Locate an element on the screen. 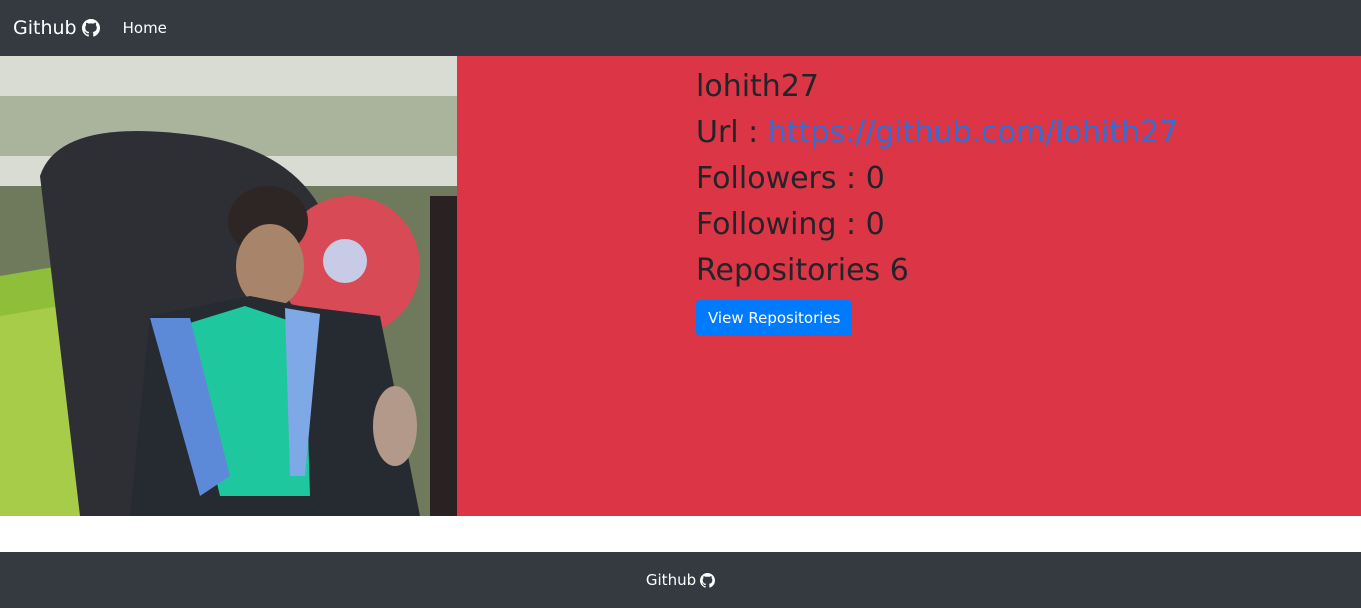 This screenshot has width=1361, height=610. footer: Github is located at coordinates (680, 580).